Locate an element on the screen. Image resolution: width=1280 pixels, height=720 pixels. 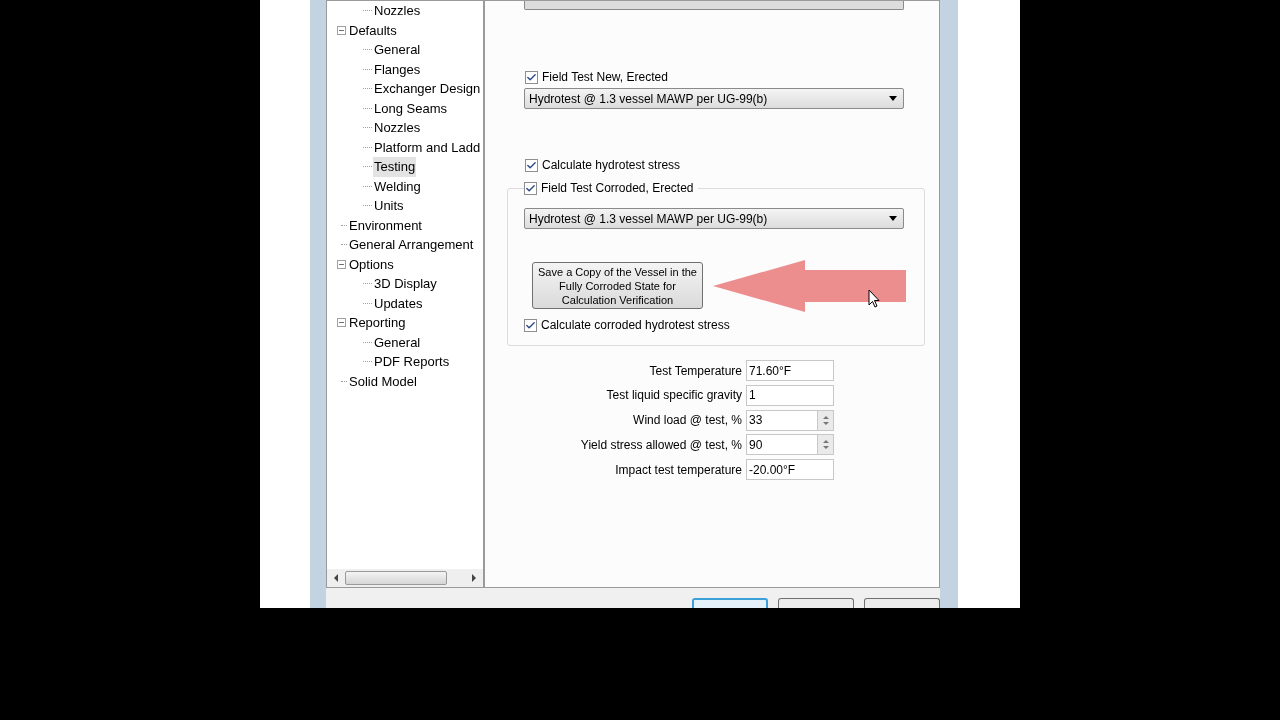
scroll-left-button is located at coordinates (336, 578).